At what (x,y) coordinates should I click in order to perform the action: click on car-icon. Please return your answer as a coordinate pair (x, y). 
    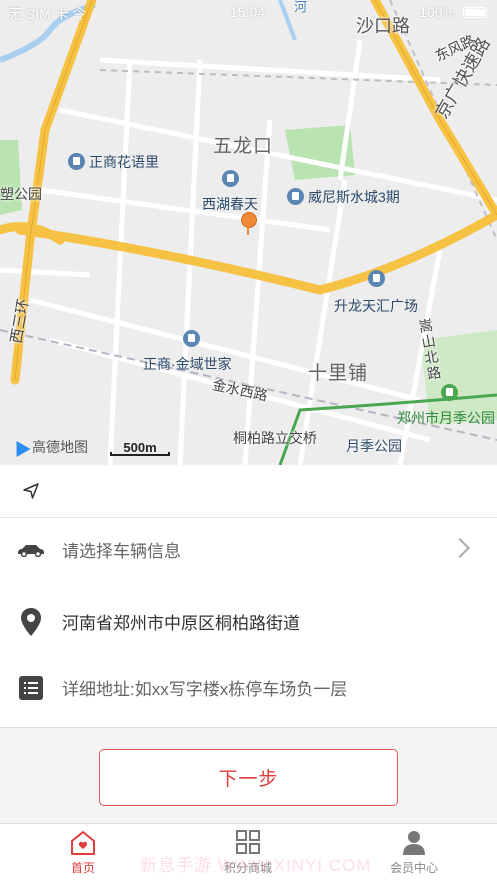
    Looking at the image, I should click on (31, 550).